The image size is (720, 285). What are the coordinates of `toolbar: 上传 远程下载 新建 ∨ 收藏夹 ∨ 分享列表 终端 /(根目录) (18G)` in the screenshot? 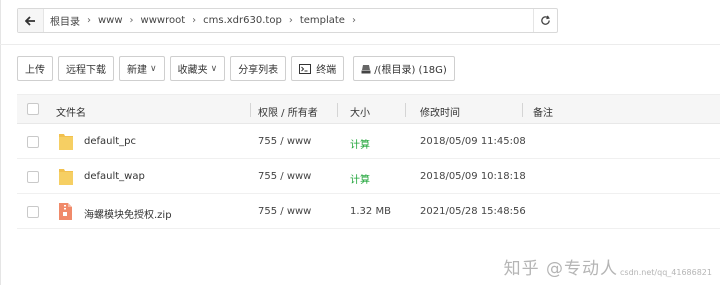 It's located at (238, 68).